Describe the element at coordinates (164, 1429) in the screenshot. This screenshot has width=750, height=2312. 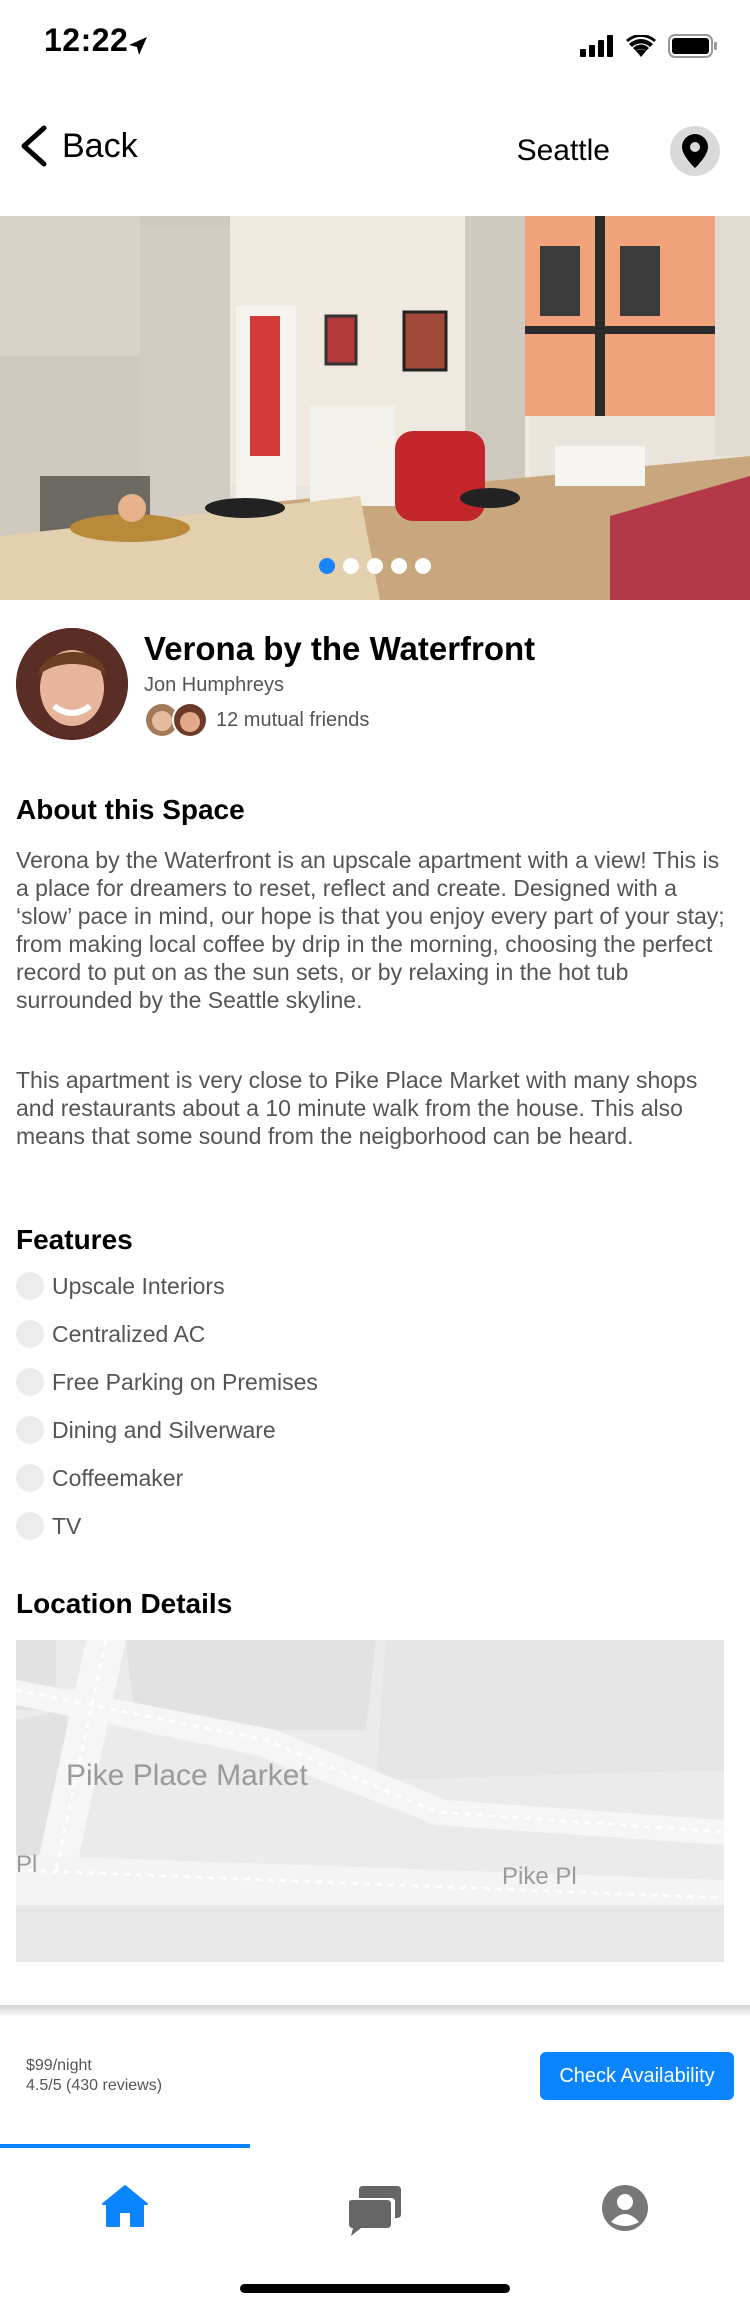
I see `feature-label: Dining and Silverware` at that location.